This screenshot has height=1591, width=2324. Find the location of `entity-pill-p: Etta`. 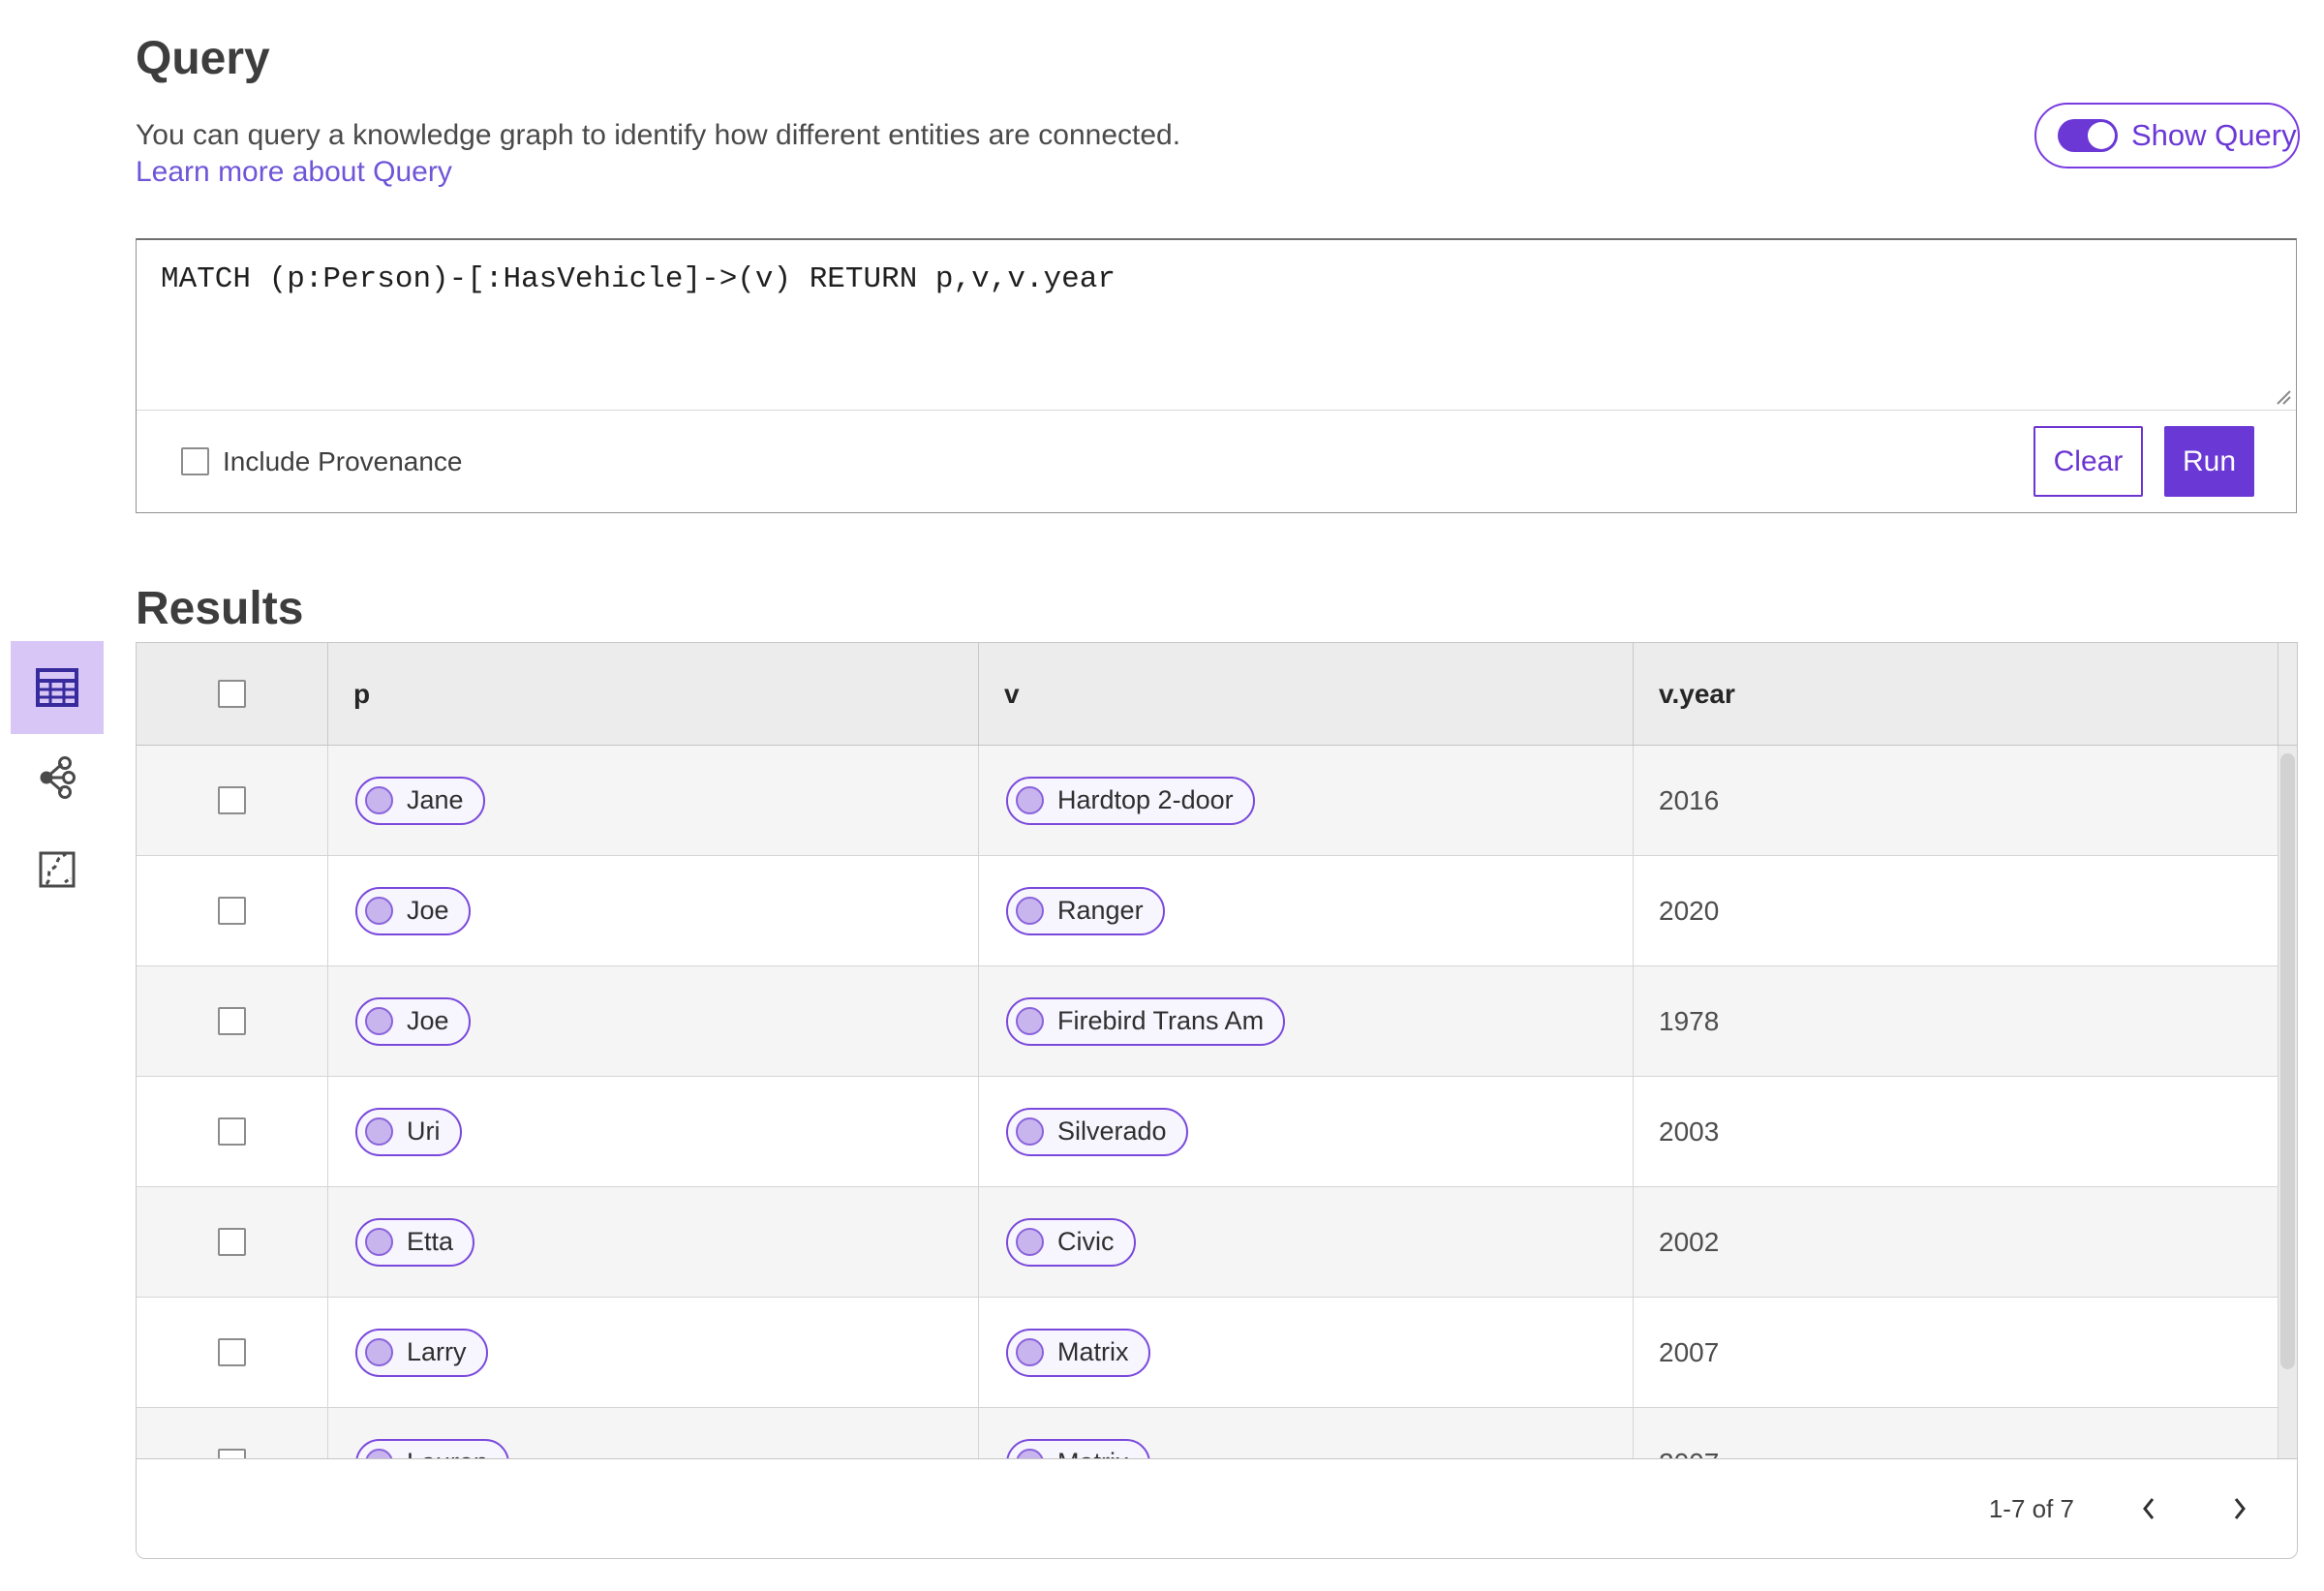

entity-pill-p: Etta is located at coordinates (415, 1242).